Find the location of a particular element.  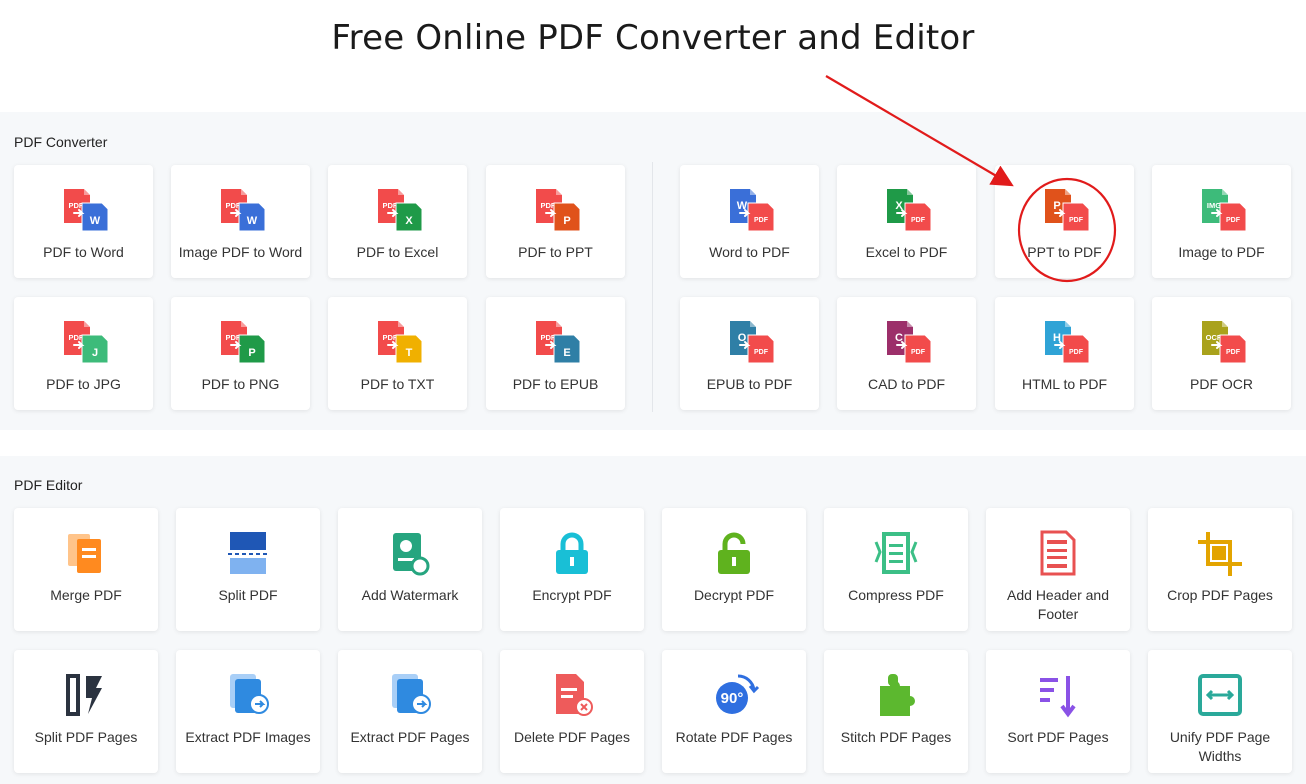

editor-card-label: Extract PDF Images is located at coordinates (248, 737).